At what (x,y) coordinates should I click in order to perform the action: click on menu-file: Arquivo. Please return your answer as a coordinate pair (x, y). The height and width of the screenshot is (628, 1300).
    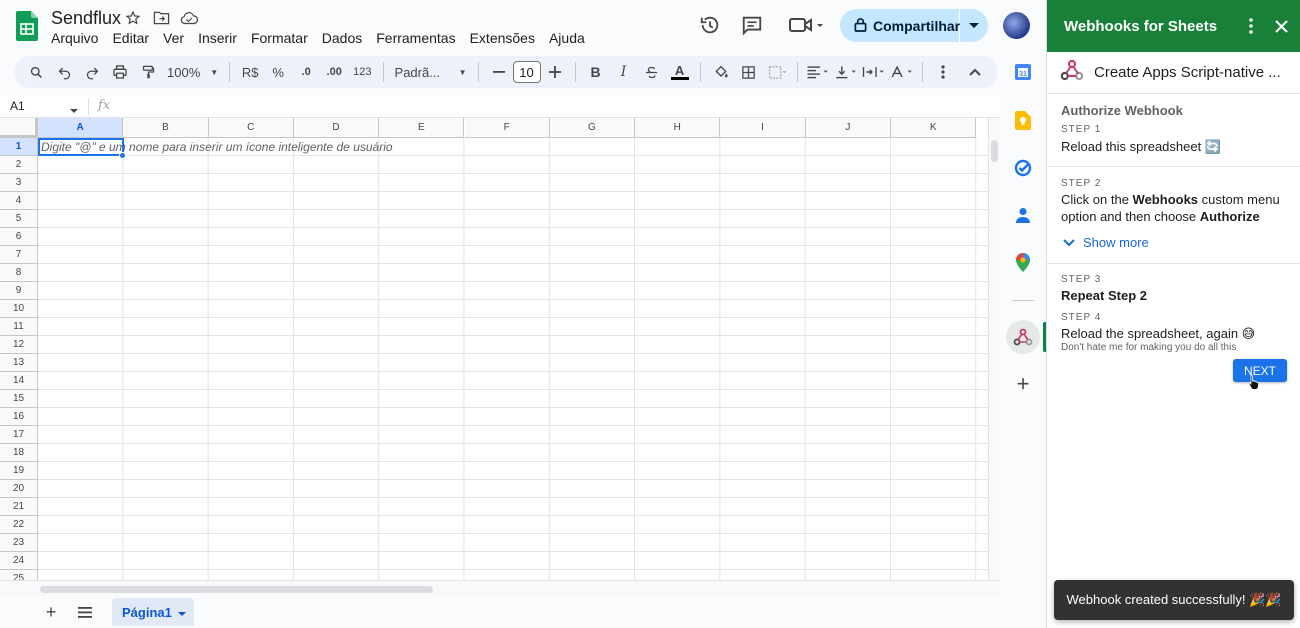
    Looking at the image, I should click on (74, 38).